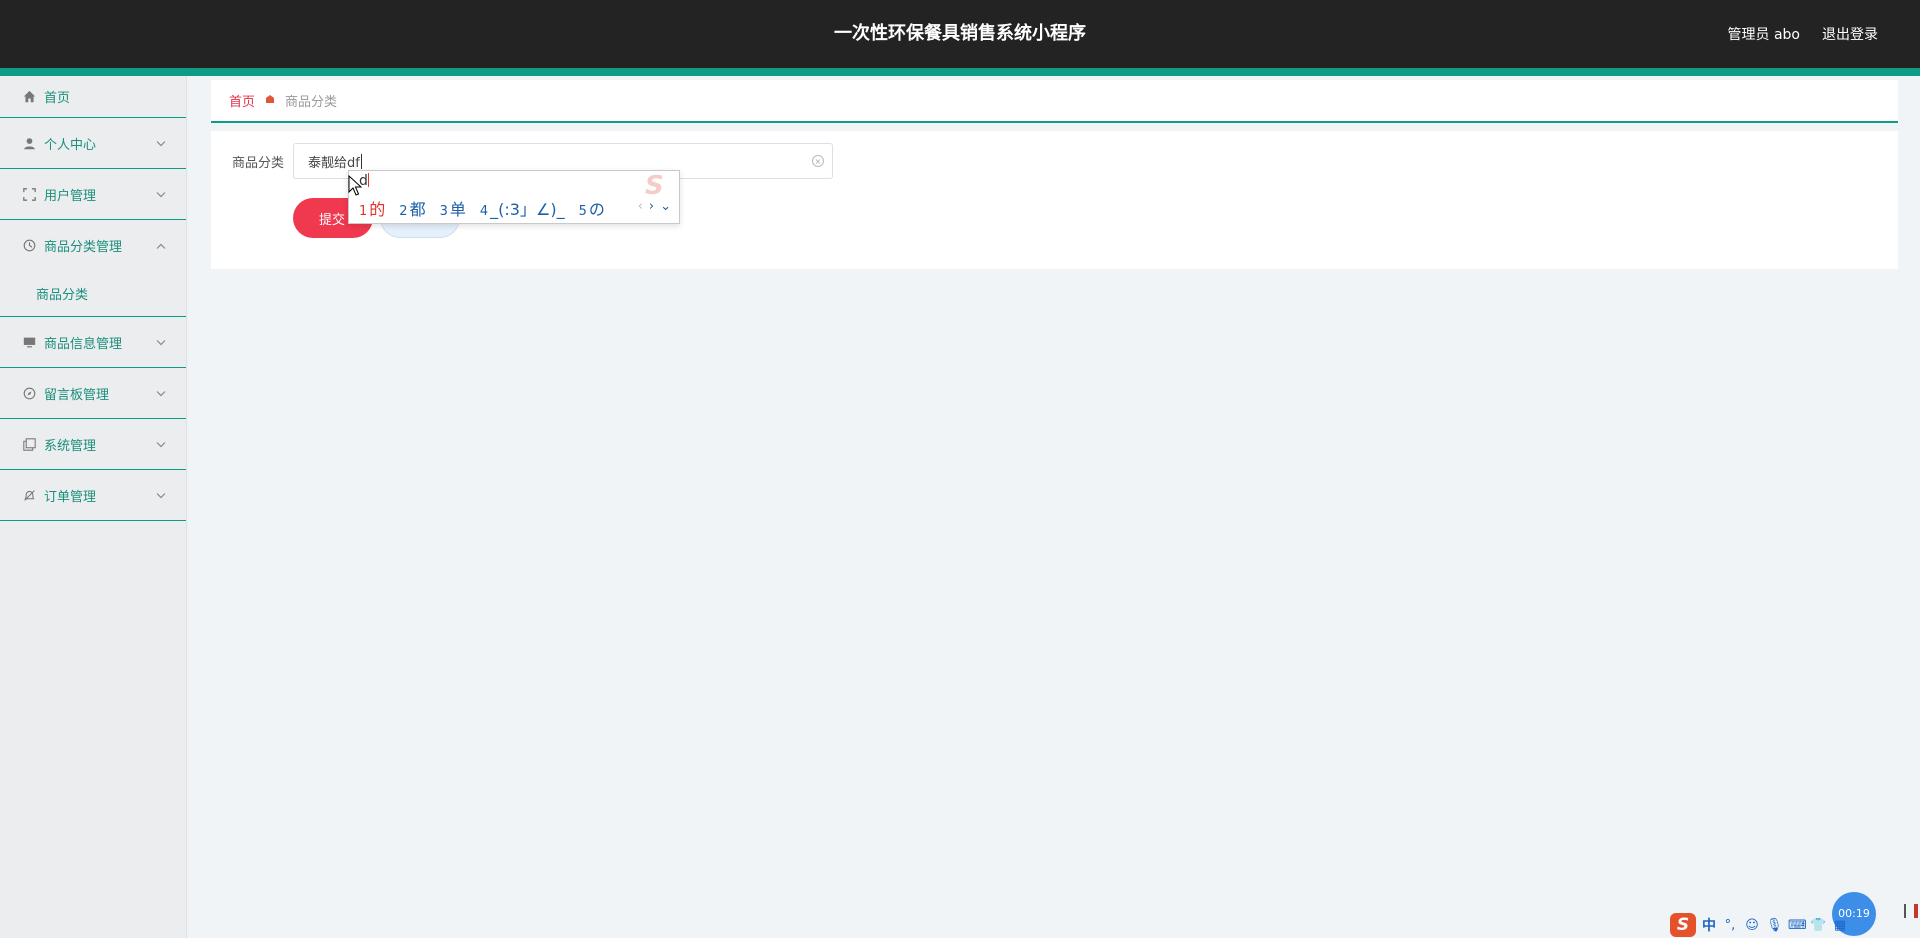 This screenshot has height=938, width=1920. What do you see at coordinates (640, 206) in the screenshot?
I see `chevron-left-icon: ‹` at bounding box center [640, 206].